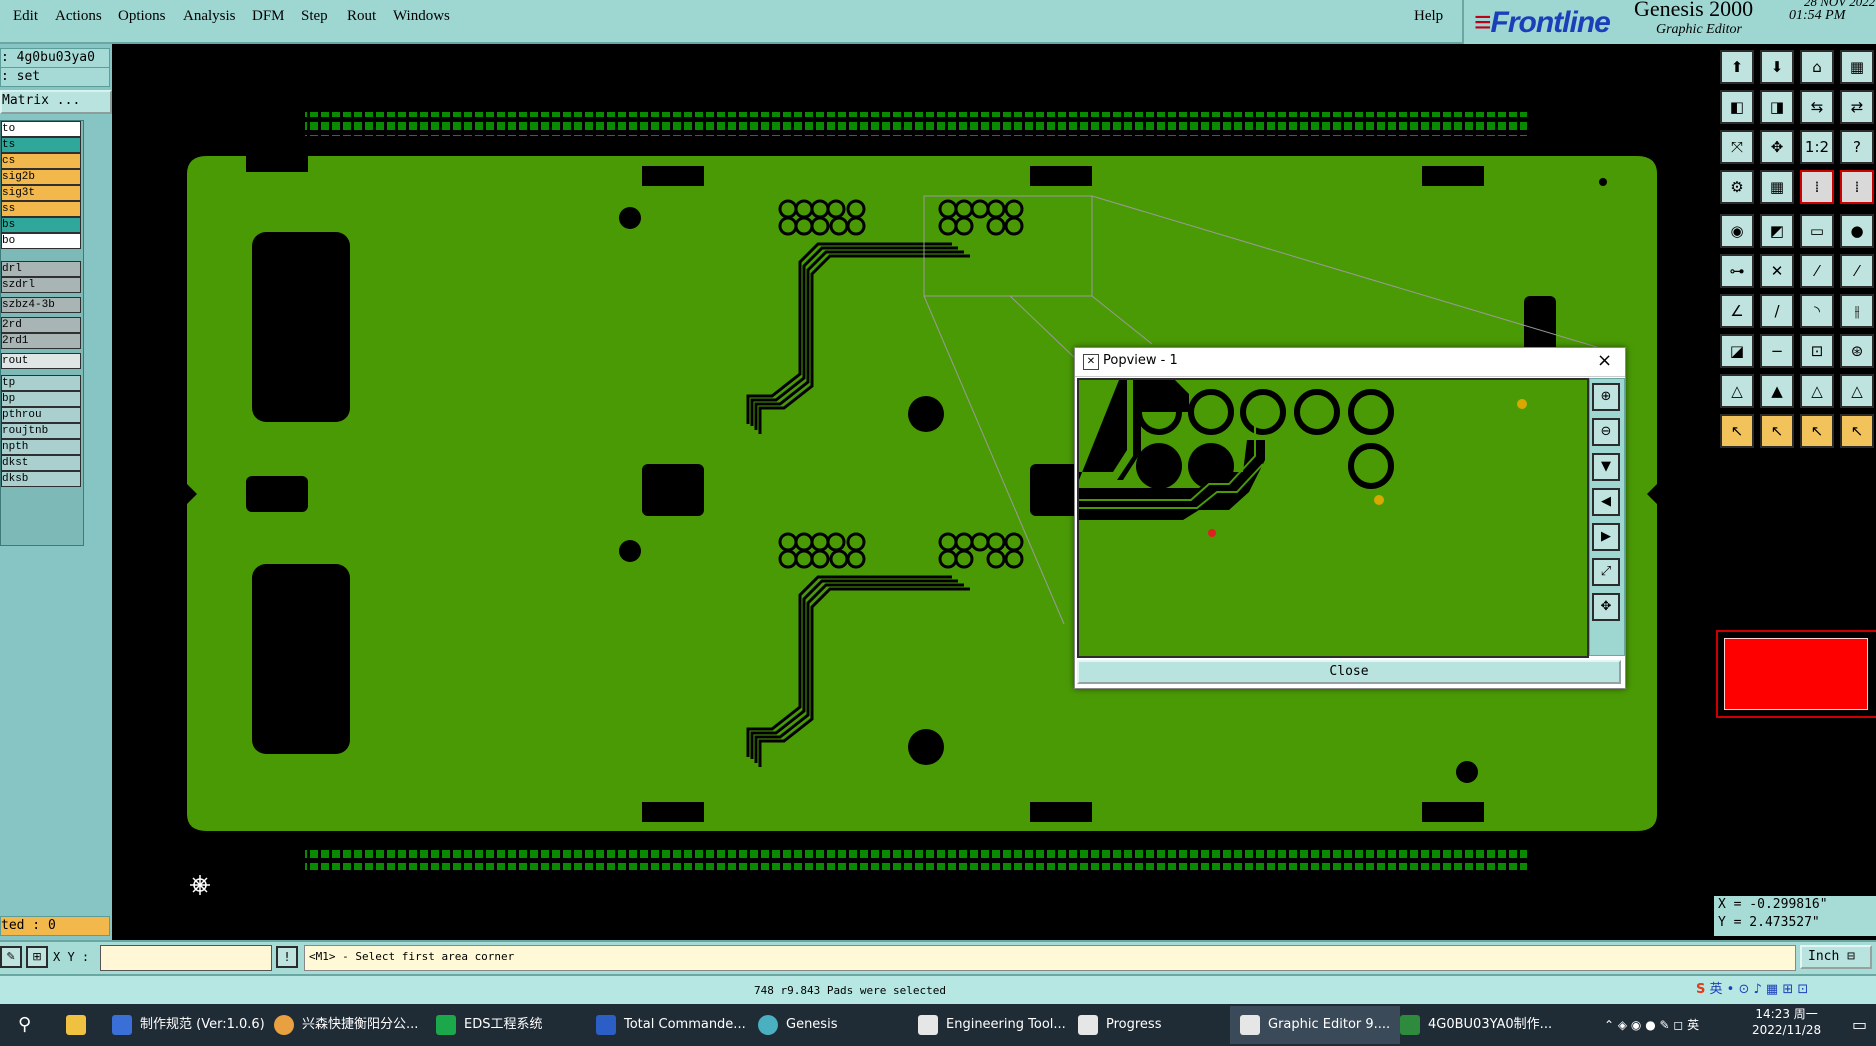 This screenshot has width=1876, height=1046. Describe the element at coordinates (1737, 311) in the screenshot. I see `angle-icon: ∠` at that location.